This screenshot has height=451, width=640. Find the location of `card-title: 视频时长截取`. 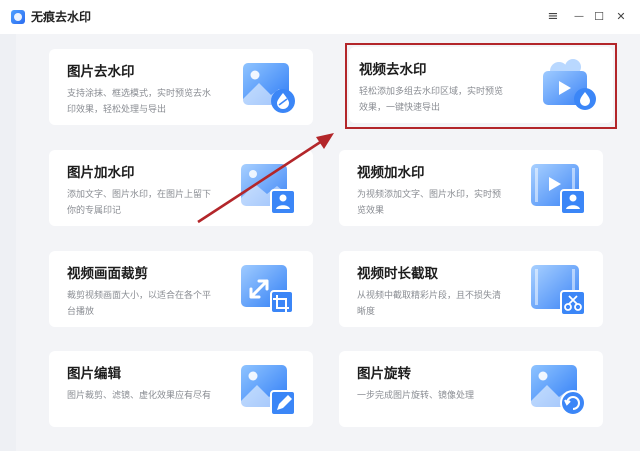

card-title: 视频时长截取 is located at coordinates (397, 274).